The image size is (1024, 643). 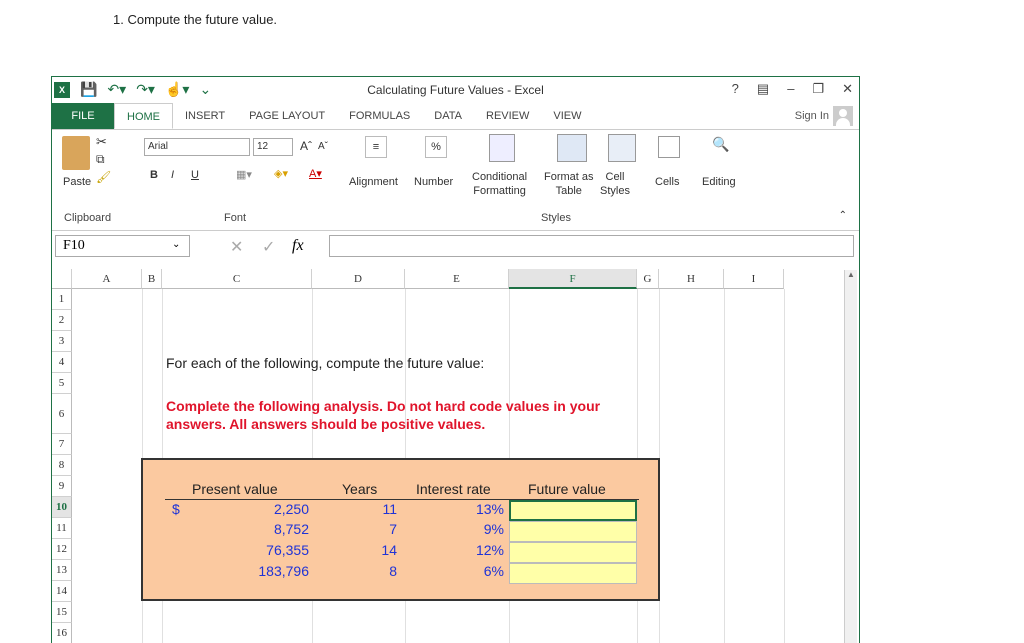 I want to click on font-size-select: 12, so click(x=273, y=147).